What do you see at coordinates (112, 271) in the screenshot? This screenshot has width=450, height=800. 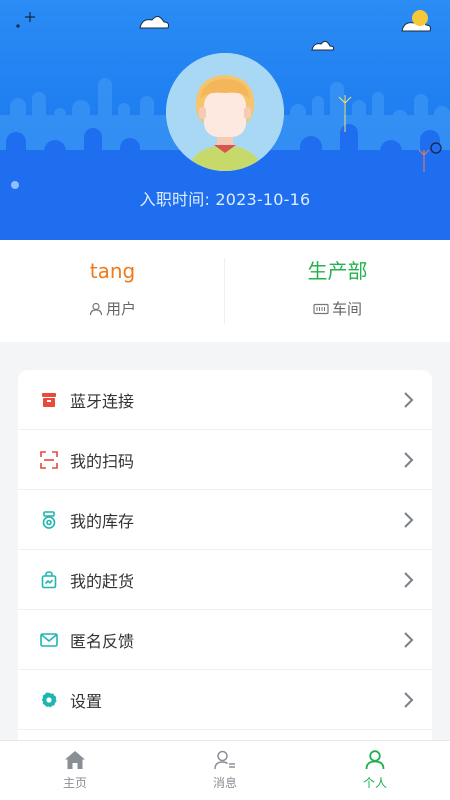 I see `username: tang` at bounding box center [112, 271].